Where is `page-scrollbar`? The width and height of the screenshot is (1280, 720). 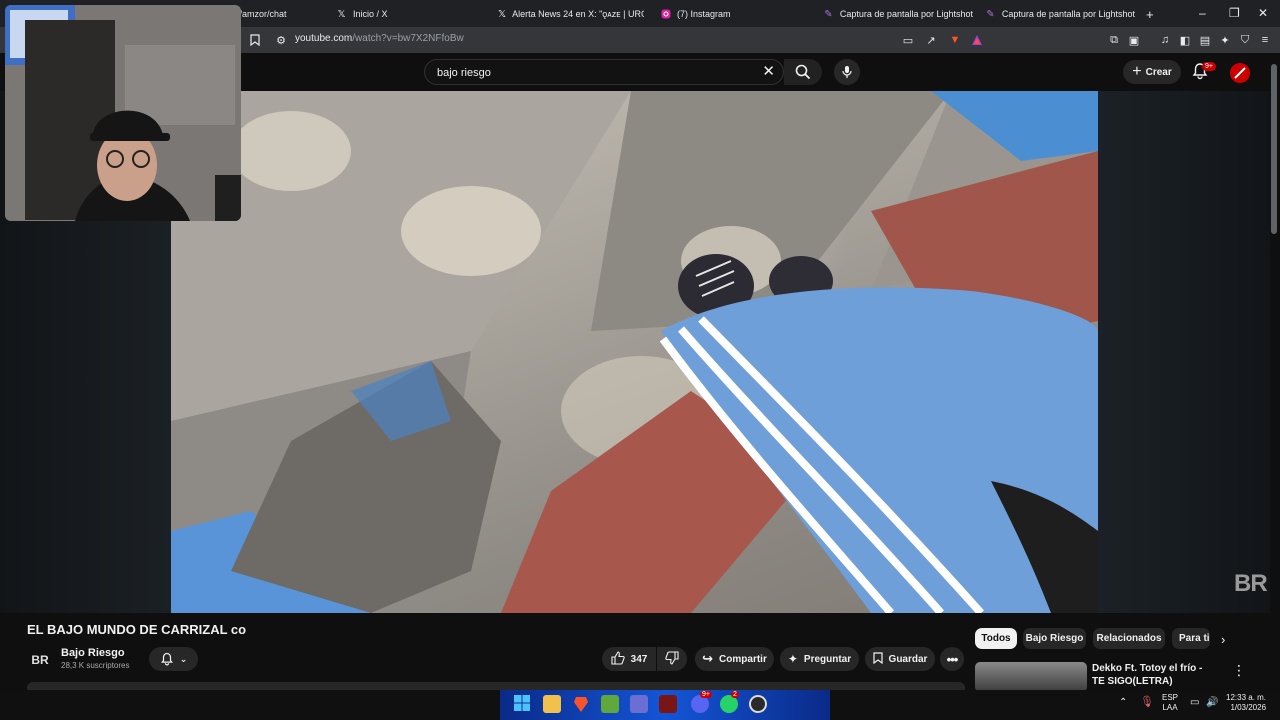 page-scrollbar is located at coordinates (1274, 149).